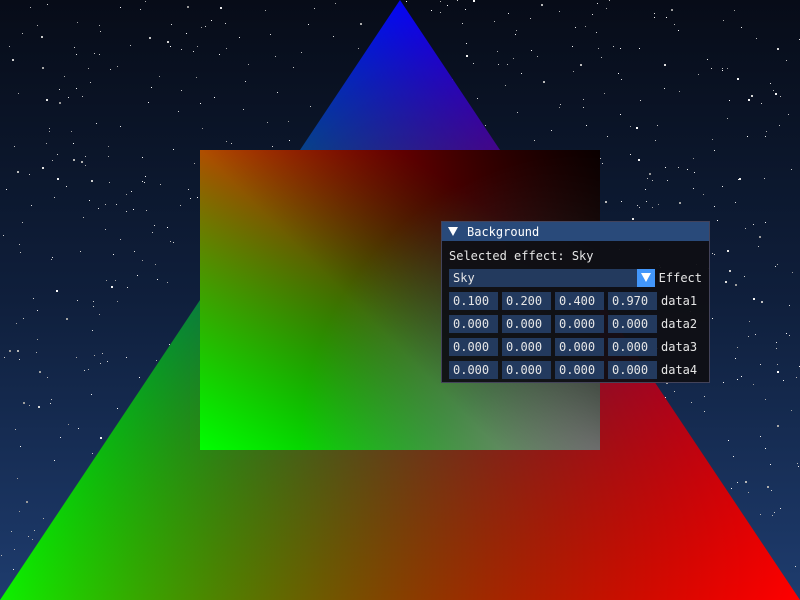 The image size is (800, 600). What do you see at coordinates (464, 277) in the screenshot?
I see `effect-combo-value: Sky` at bounding box center [464, 277].